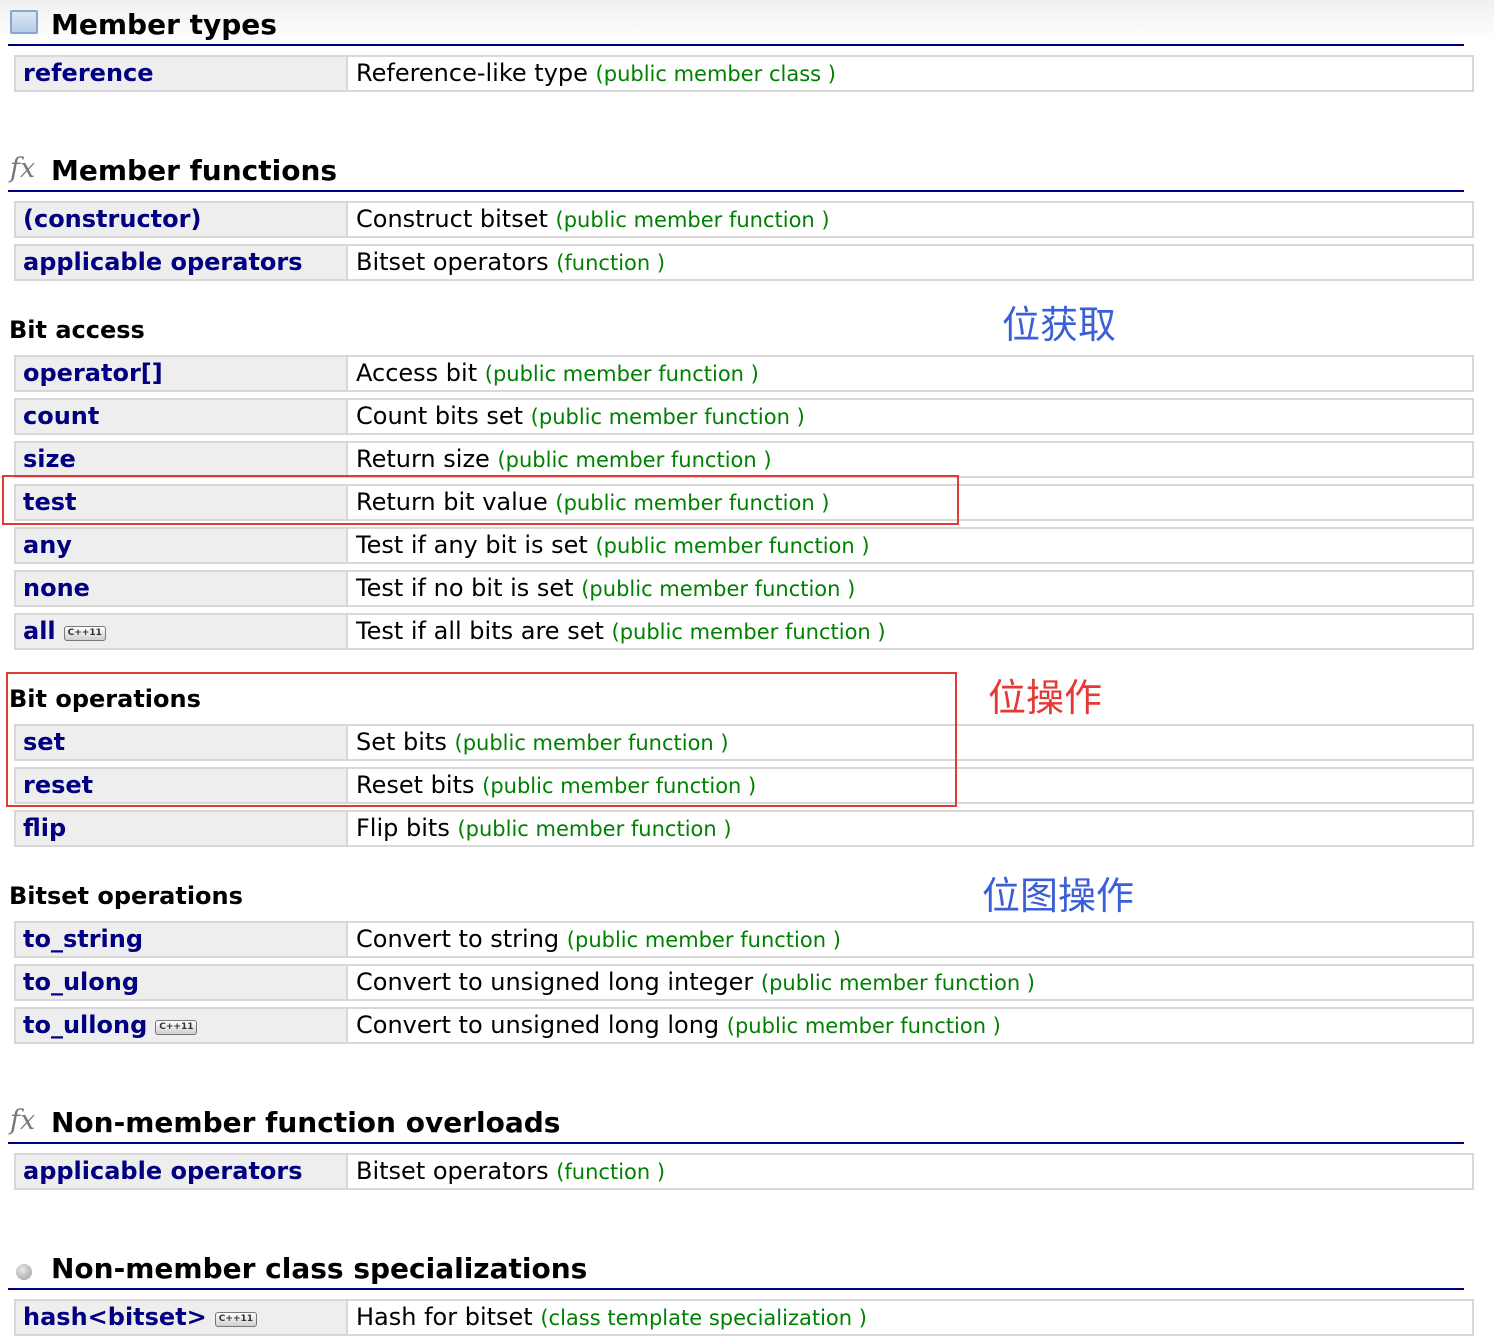 The height and width of the screenshot is (1342, 1494). I want to click on row-description: Access bit, so click(417, 373).